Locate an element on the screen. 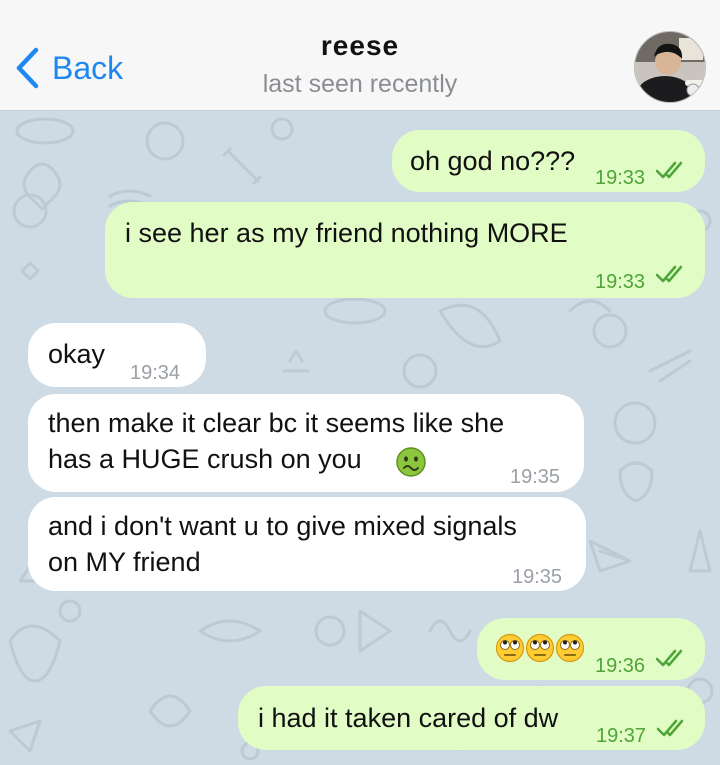  chat-header: Back reese last seen recently is located at coordinates (360, 55).